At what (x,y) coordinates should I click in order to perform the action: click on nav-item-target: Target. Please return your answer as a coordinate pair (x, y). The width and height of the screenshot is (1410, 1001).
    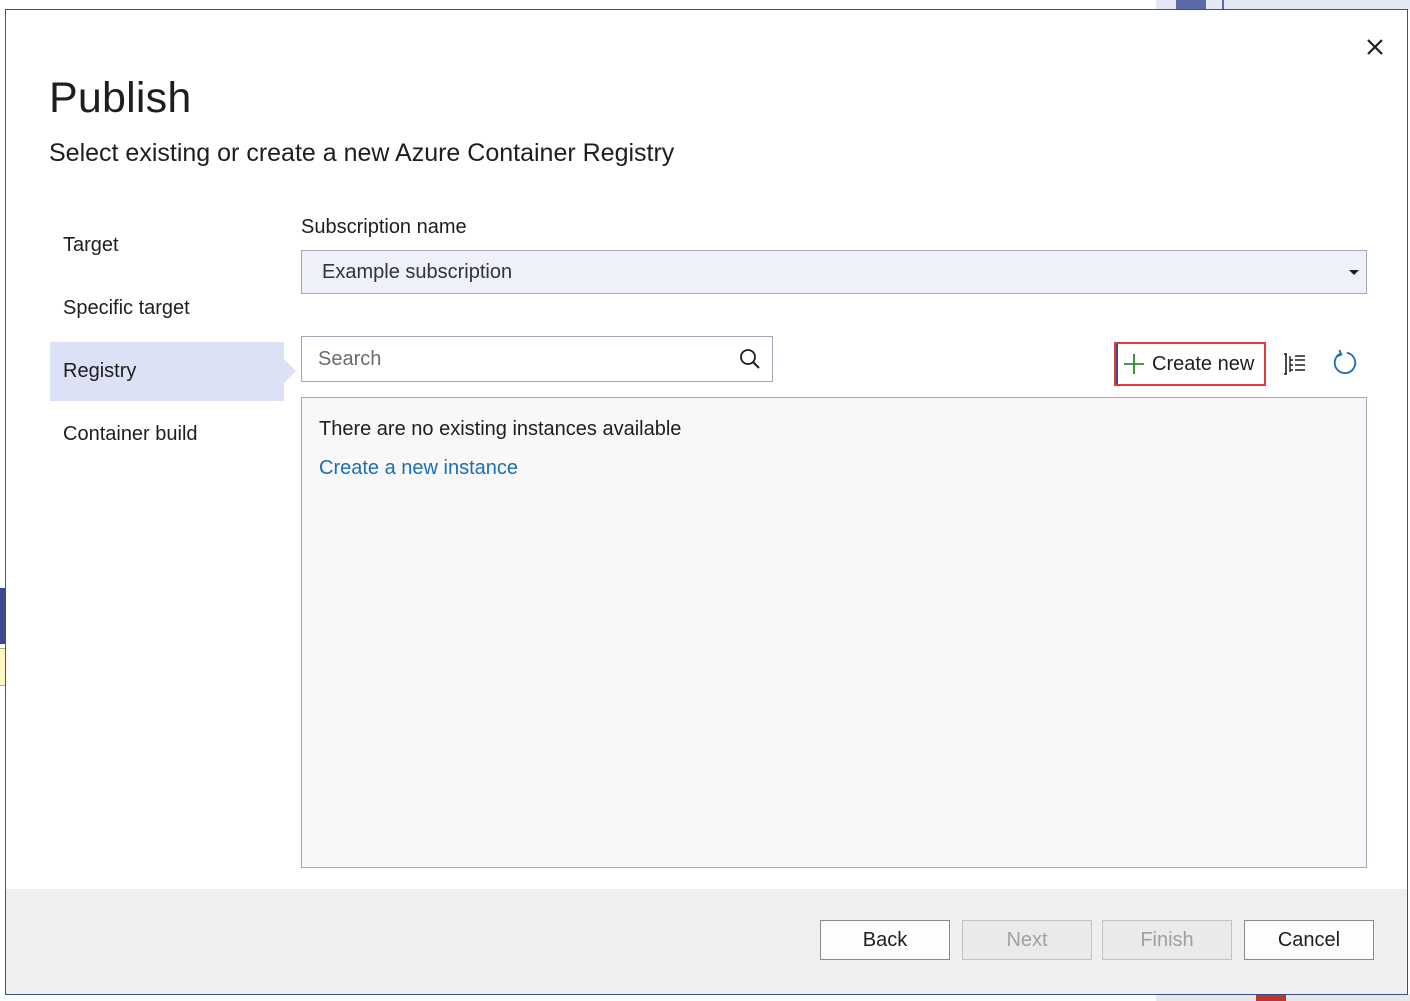
    Looking at the image, I should click on (167, 245).